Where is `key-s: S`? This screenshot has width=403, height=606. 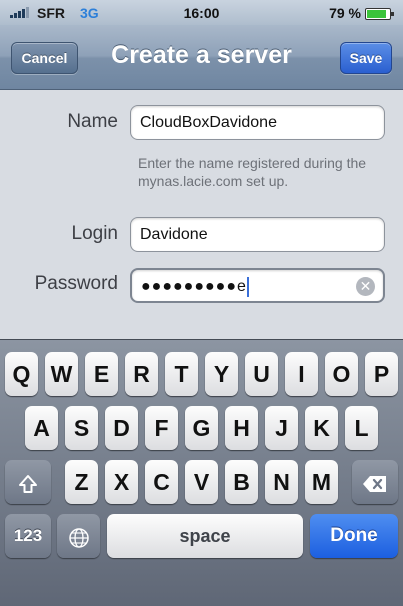 key-s: S is located at coordinates (81, 428).